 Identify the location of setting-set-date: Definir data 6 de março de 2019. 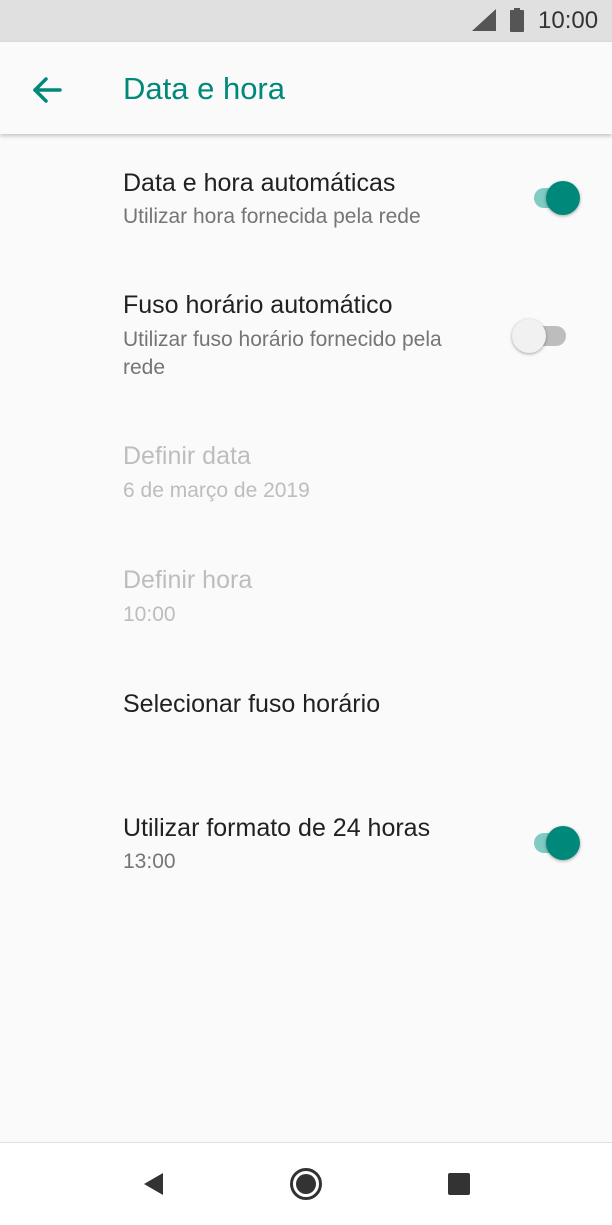
(306, 478).